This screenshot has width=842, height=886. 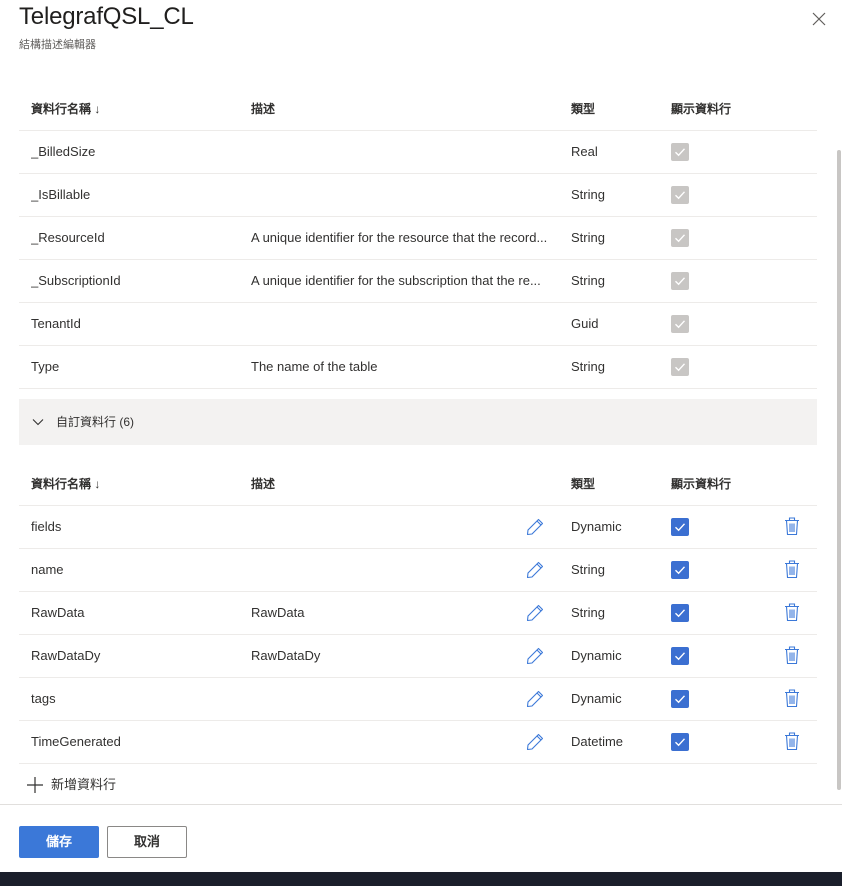 I want to click on table-header-custom: 資料行名稱 ↓ 描述 類型 顯示資料行, so click(x=418, y=484).